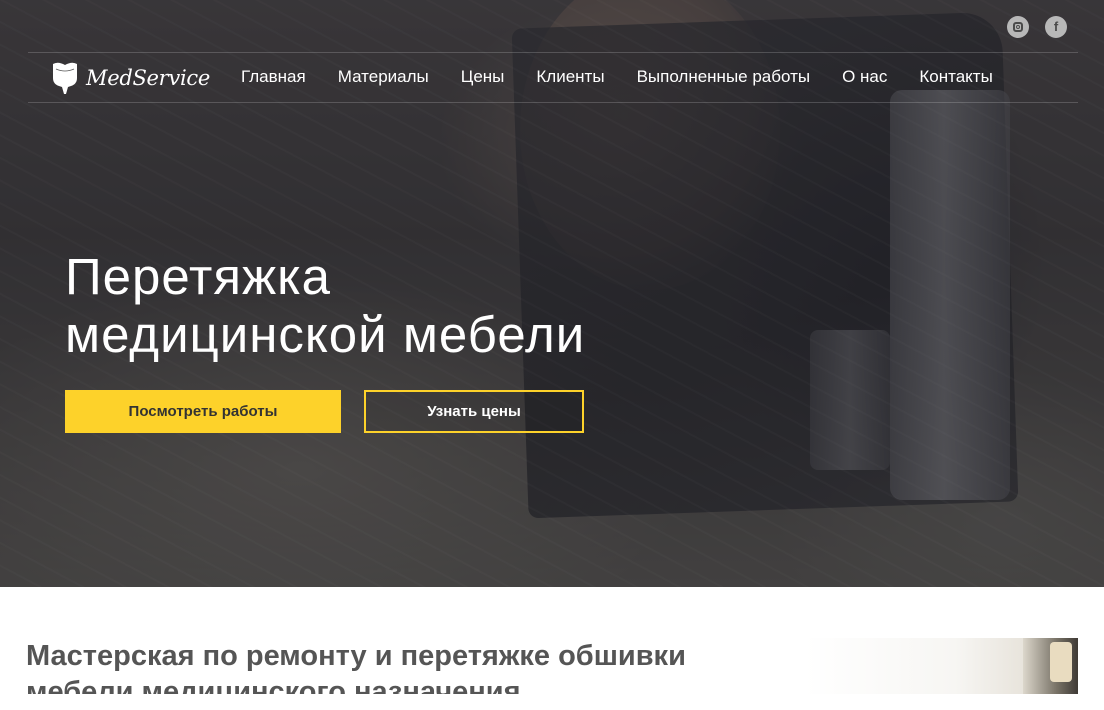 Image resolution: width=1104 pixels, height=710 pixels. I want to click on nav-item-completed-works: Выполненные работы, so click(724, 77).